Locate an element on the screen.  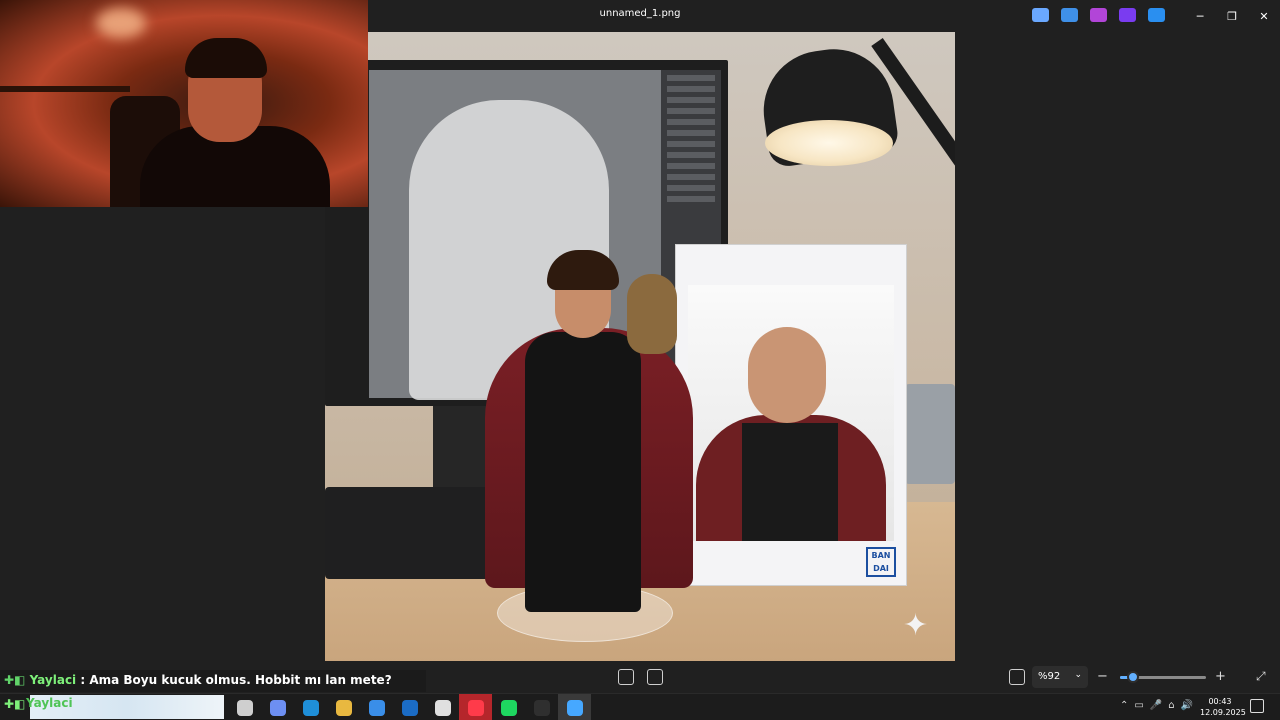
performance-icon is located at coordinates (442, 707).